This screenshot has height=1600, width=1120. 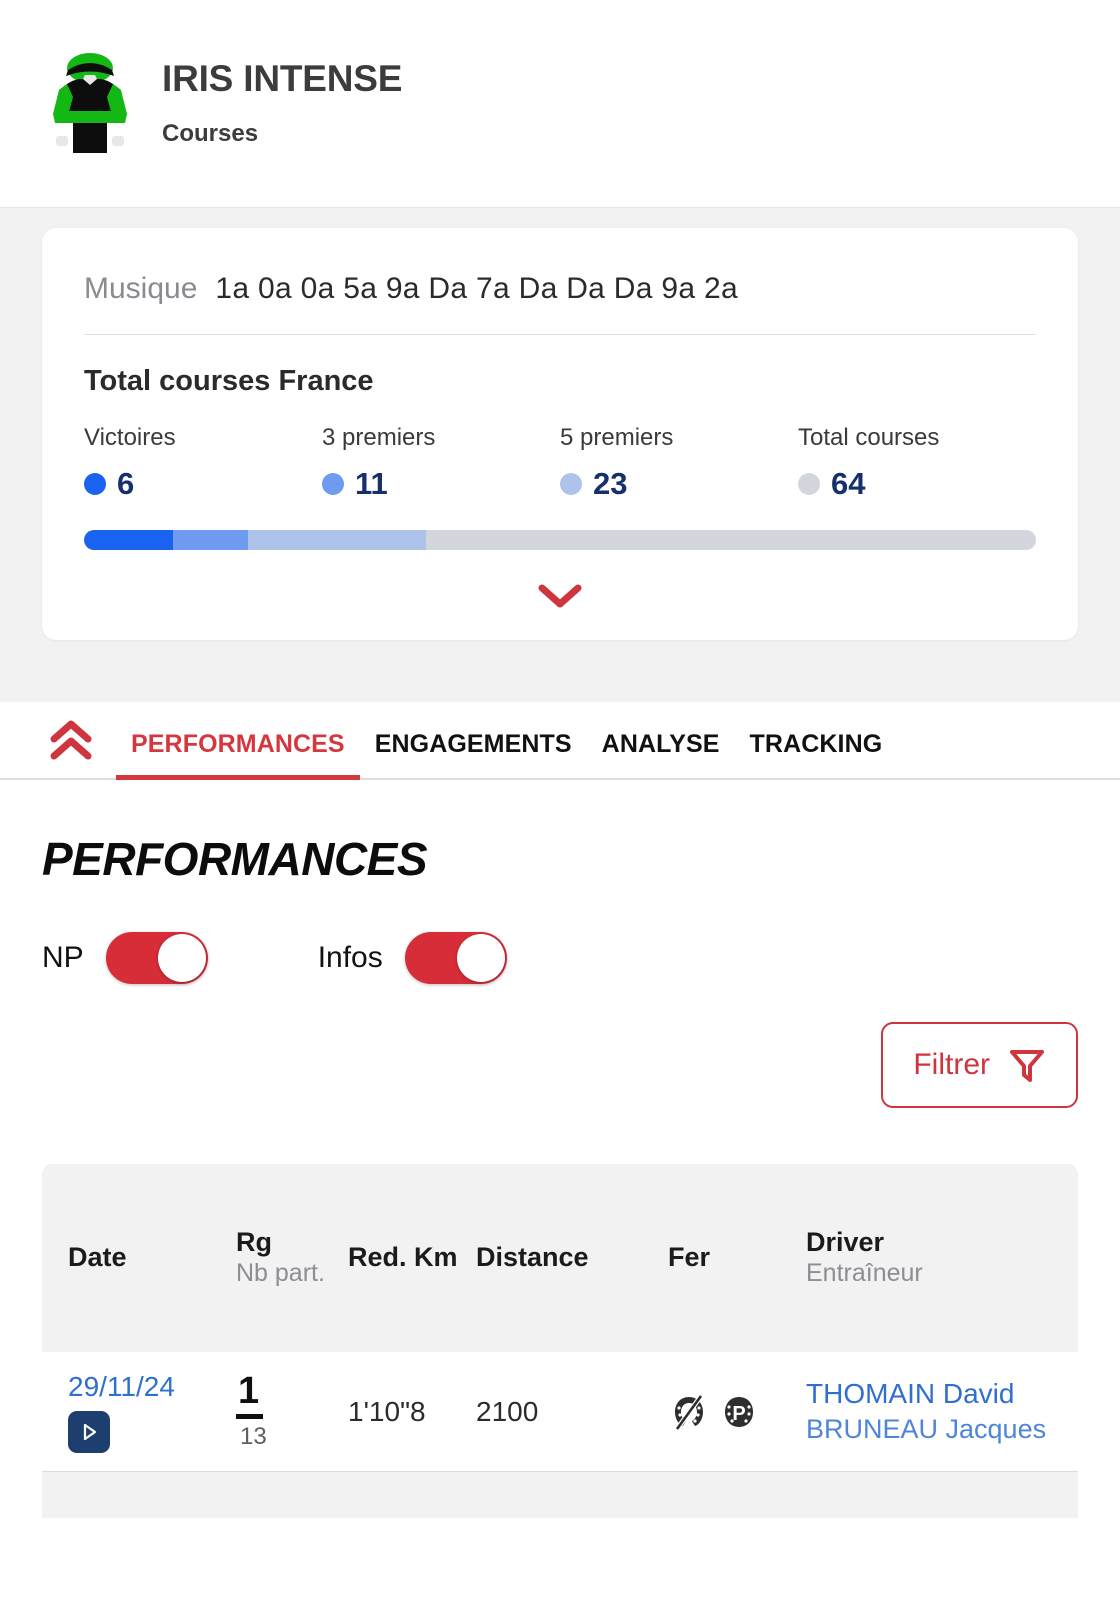 I want to click on page-subtitle: Courses, so click(x=210, y=133).